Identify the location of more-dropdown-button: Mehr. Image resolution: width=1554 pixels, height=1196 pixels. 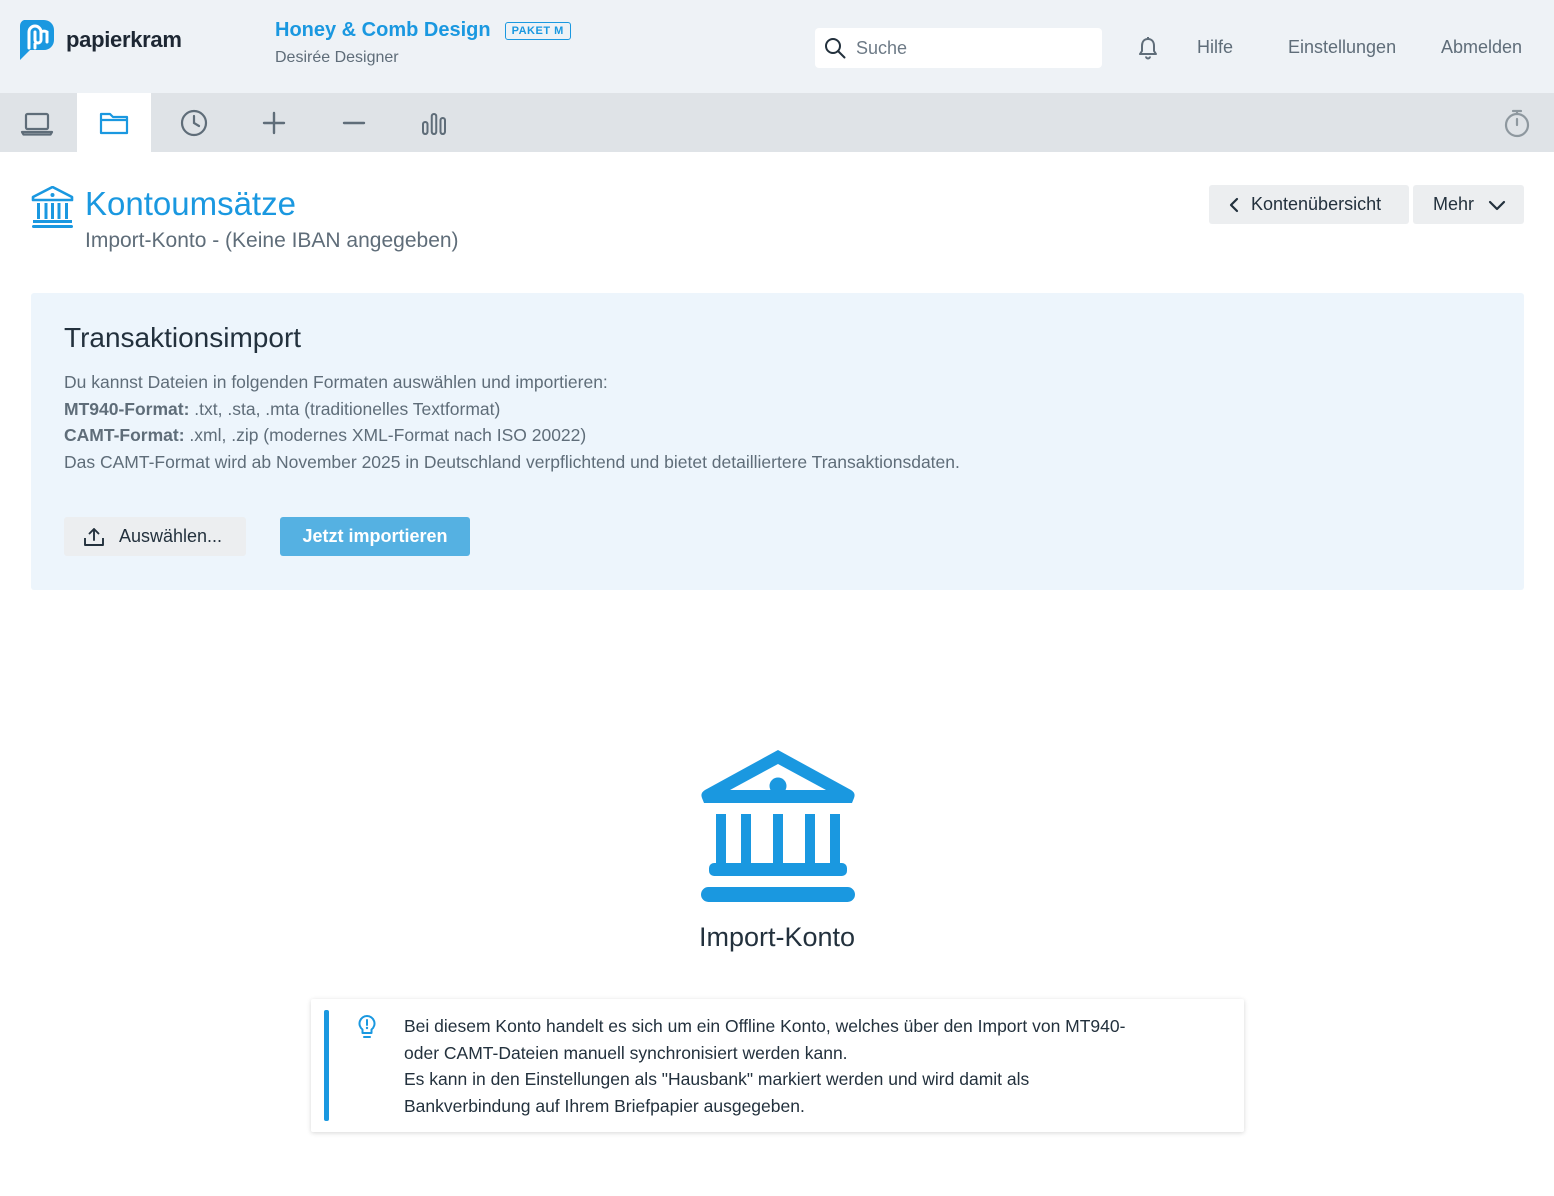
(1468, 204).